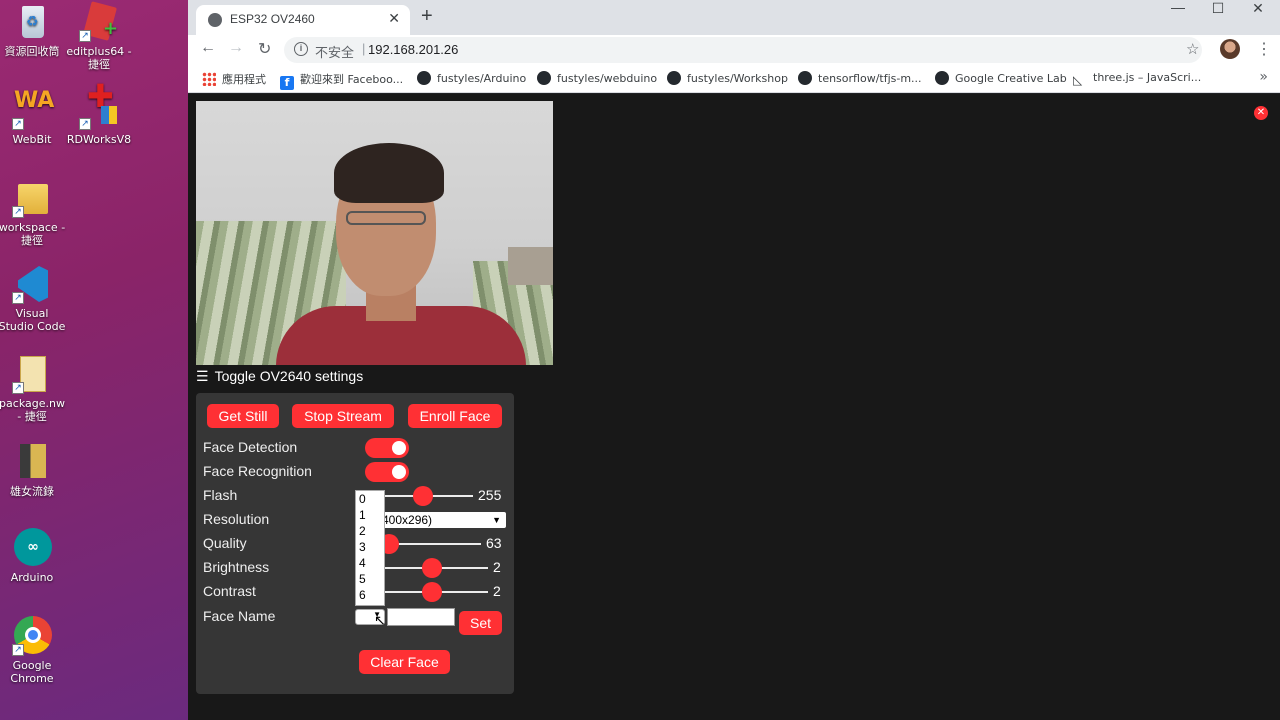 The height and width of the screenshot is (720, 1280). What do you see at coordinates (220, 495) in the screenshot?
I see `flash-label: Flash` at bounding box center [220, 495].